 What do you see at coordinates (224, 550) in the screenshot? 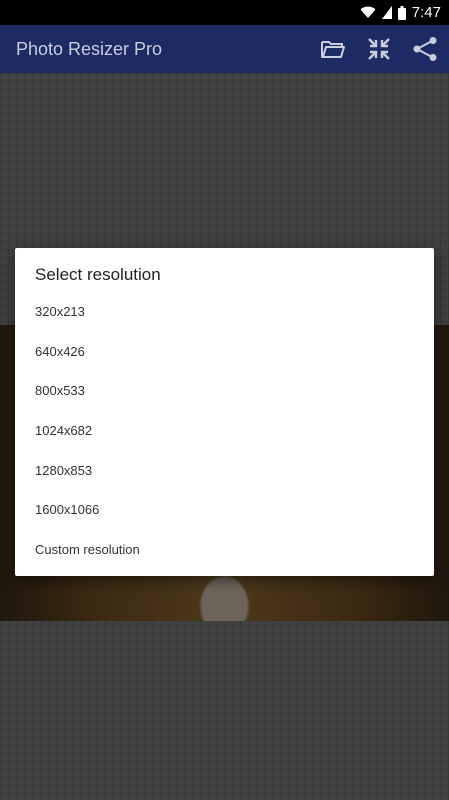
I see `resolution-option-custom: Custom resolution` at bounding box center [224, 550].